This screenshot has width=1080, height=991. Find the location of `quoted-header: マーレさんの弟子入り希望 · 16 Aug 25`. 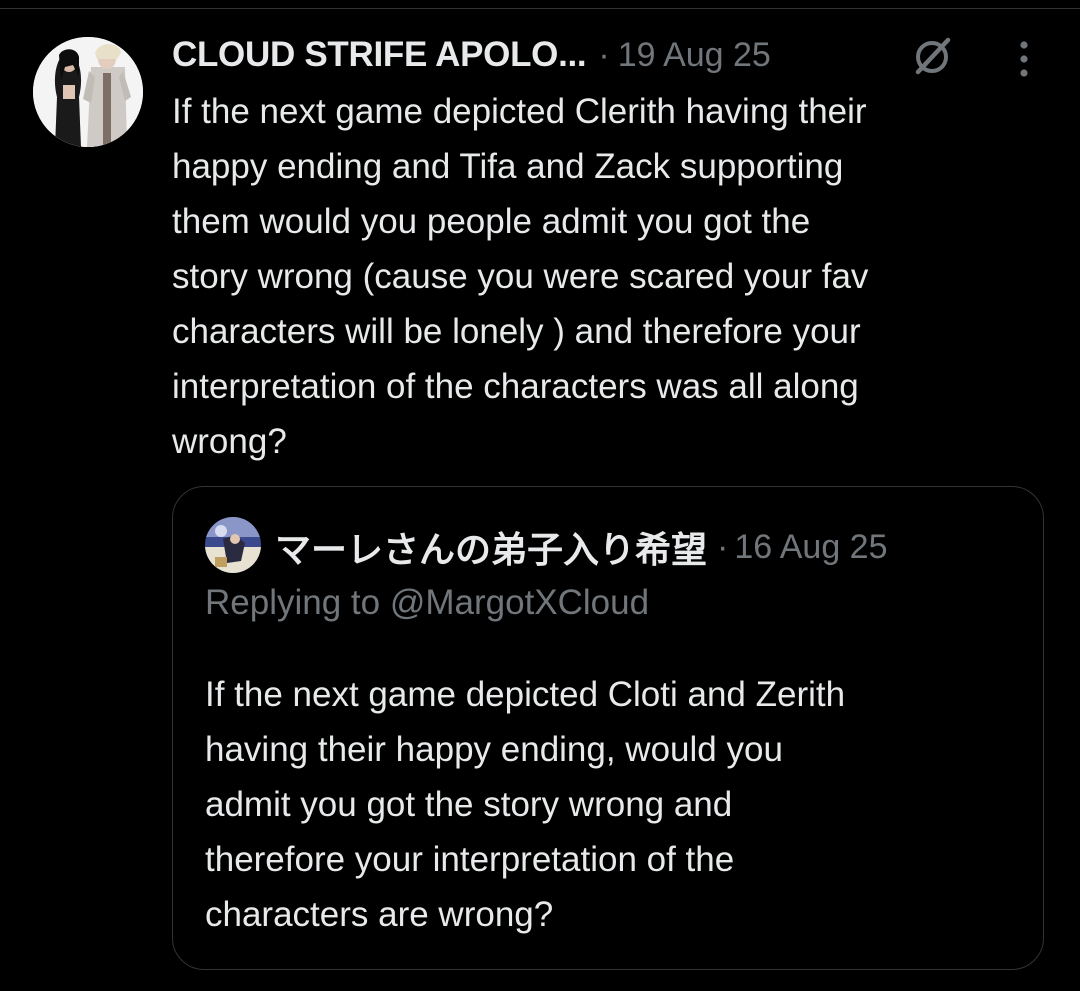

quoted-header: マーレさんの弟子入り希望 · 16 Aug 25 is located at coordinates (581, 547).